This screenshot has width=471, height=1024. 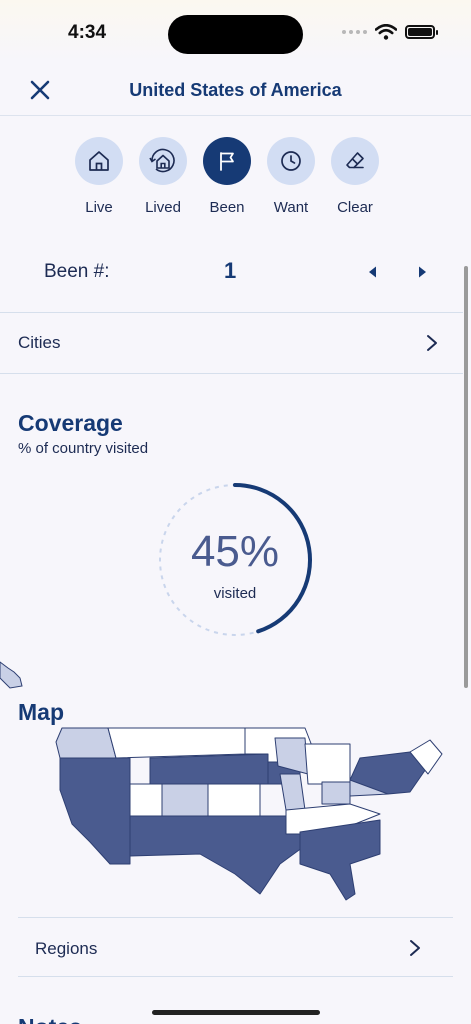 I want to click on decrement-arrow-icon, so click(x=373, y=272).